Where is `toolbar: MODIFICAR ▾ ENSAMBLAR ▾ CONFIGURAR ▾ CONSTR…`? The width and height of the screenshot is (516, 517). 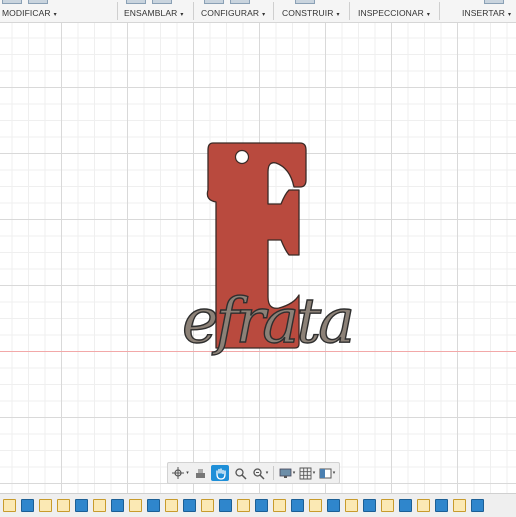
toolbar: MODIFICAR ▾ ENSAMBLAR ▾ CONFIGURAR ▾ CONSTR… is located at coordinates (258, 11).